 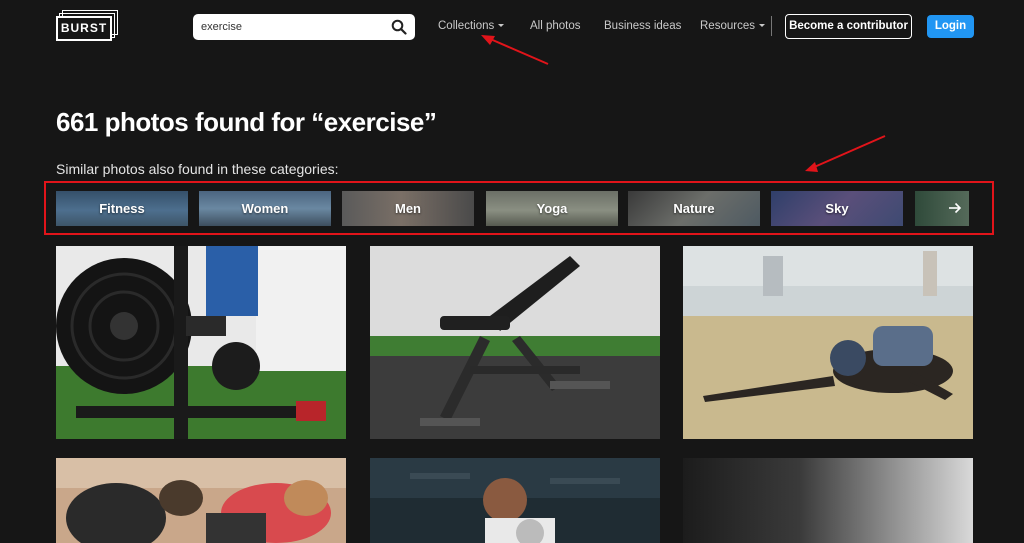 I want to click on nav-all-photos: All photos, so click(x=555, y=26).